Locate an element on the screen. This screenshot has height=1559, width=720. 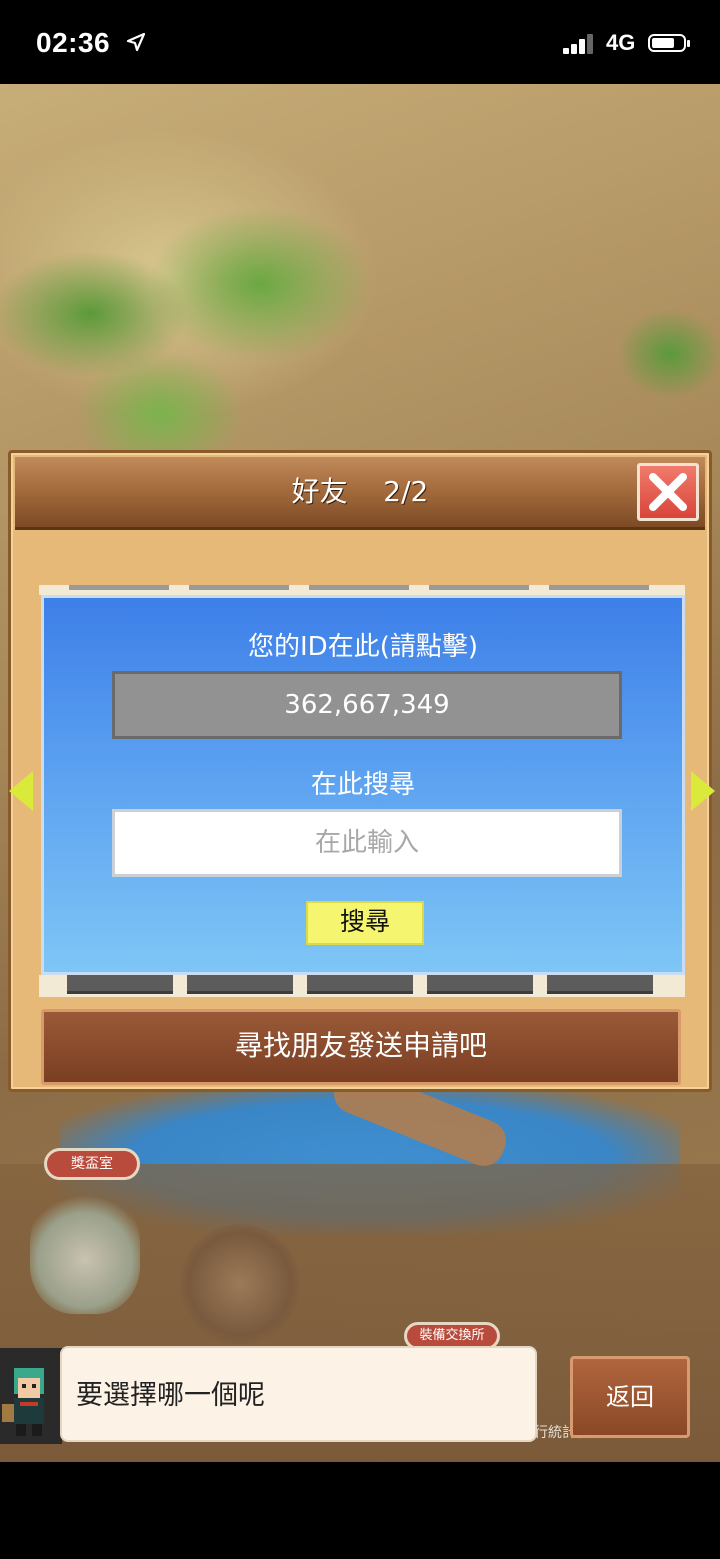
character-avatar is located at coordinates (31, 1396).